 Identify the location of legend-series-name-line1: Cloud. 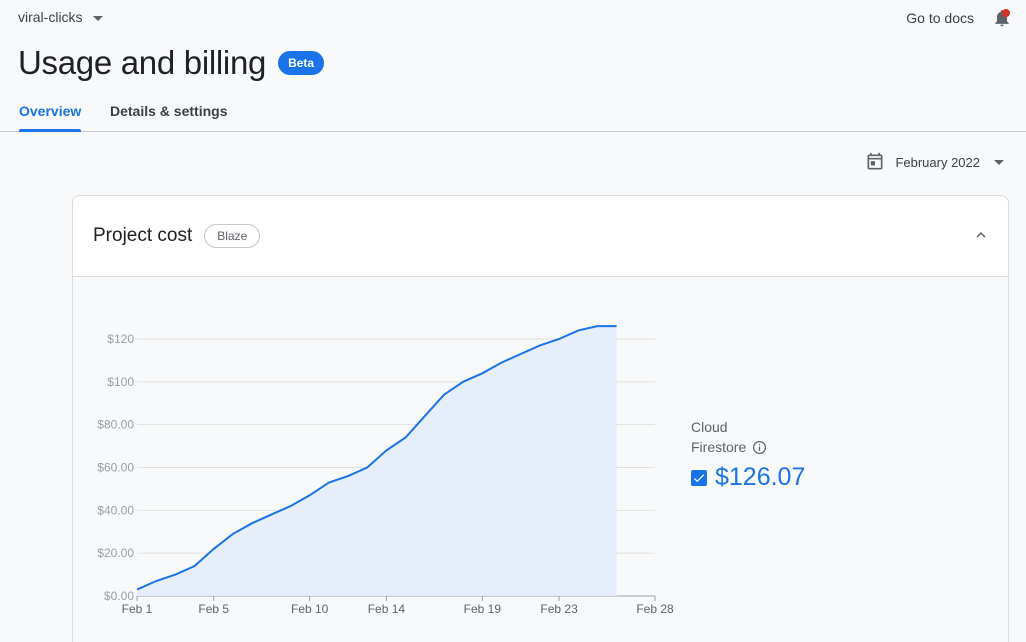
(709, 427).